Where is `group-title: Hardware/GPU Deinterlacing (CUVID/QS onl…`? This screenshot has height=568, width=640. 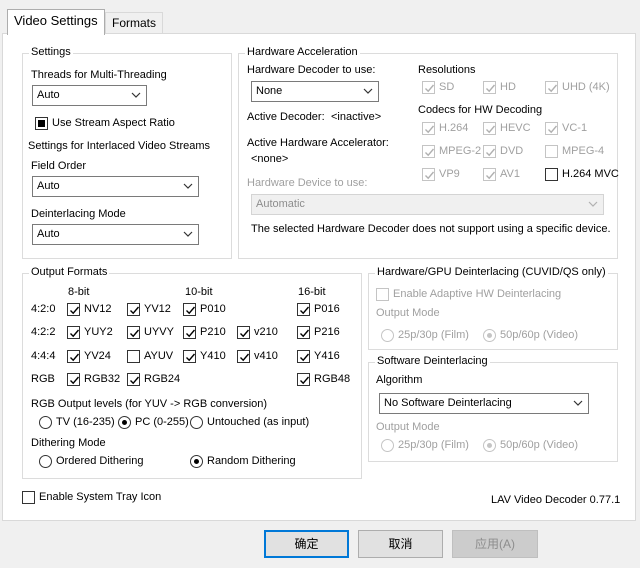 group-title: Hardware/GPU Deinterlacing (CUVID/QS onl… is located at coordinates (491, 272).